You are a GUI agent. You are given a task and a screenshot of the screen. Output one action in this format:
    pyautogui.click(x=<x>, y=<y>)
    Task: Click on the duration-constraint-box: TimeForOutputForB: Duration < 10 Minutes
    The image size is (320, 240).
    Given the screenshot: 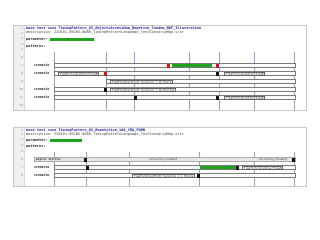 What is the action you would take?
    pyautogui.click(x=143, y=89)
    